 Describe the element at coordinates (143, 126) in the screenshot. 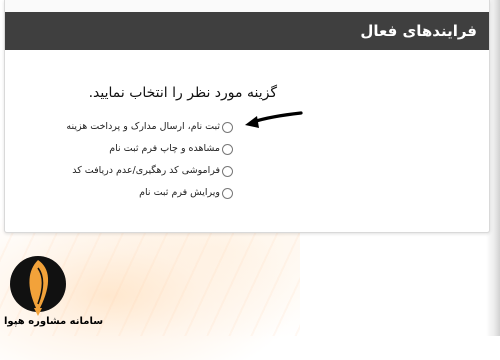

I see `option-label: ثبت نام، ارسال مدارک و پرداخت هزینه` at that location.